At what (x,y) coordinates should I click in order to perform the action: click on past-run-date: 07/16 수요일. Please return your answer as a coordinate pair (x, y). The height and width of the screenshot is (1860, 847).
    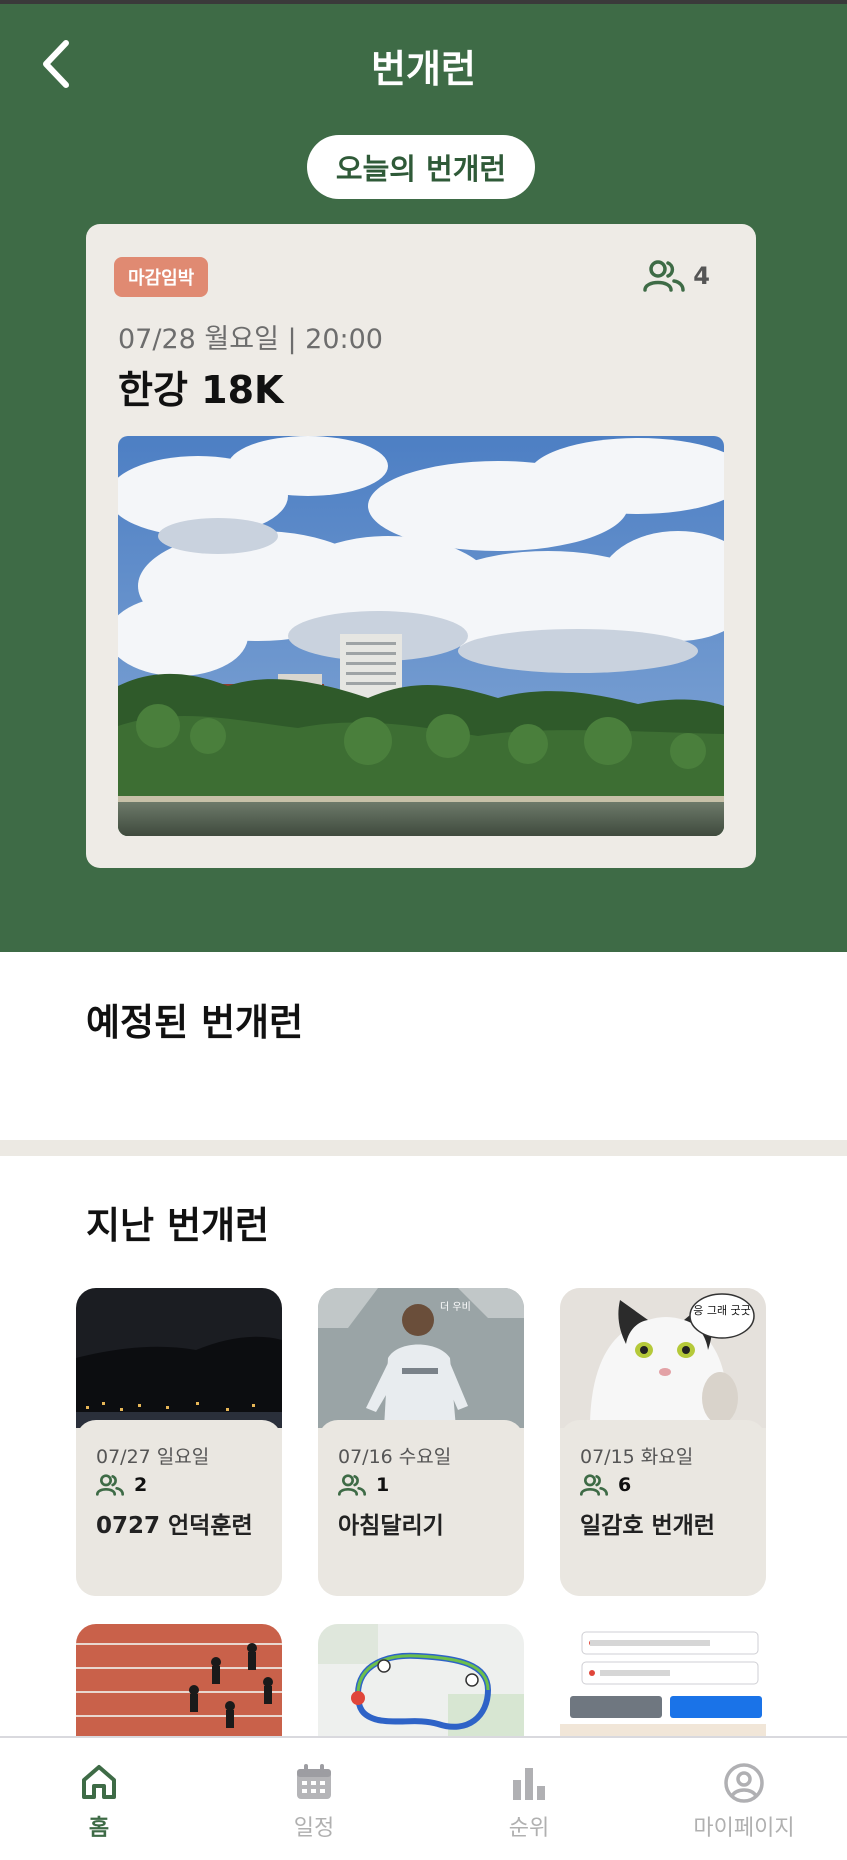
    Looking at the image, I should click on (395, 1457).